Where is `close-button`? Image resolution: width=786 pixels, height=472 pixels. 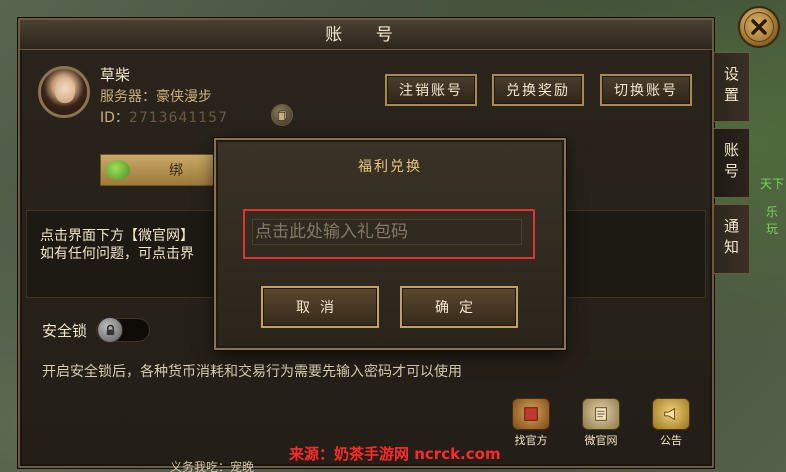 close-button is located at coordinates (759, 27).